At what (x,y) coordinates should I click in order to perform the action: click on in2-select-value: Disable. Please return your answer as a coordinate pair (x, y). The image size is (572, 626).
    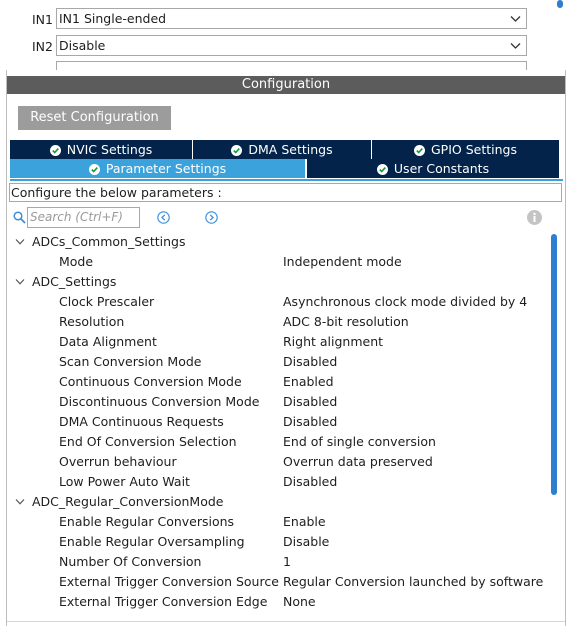
    Looking at the image, I should click on (82, 45).